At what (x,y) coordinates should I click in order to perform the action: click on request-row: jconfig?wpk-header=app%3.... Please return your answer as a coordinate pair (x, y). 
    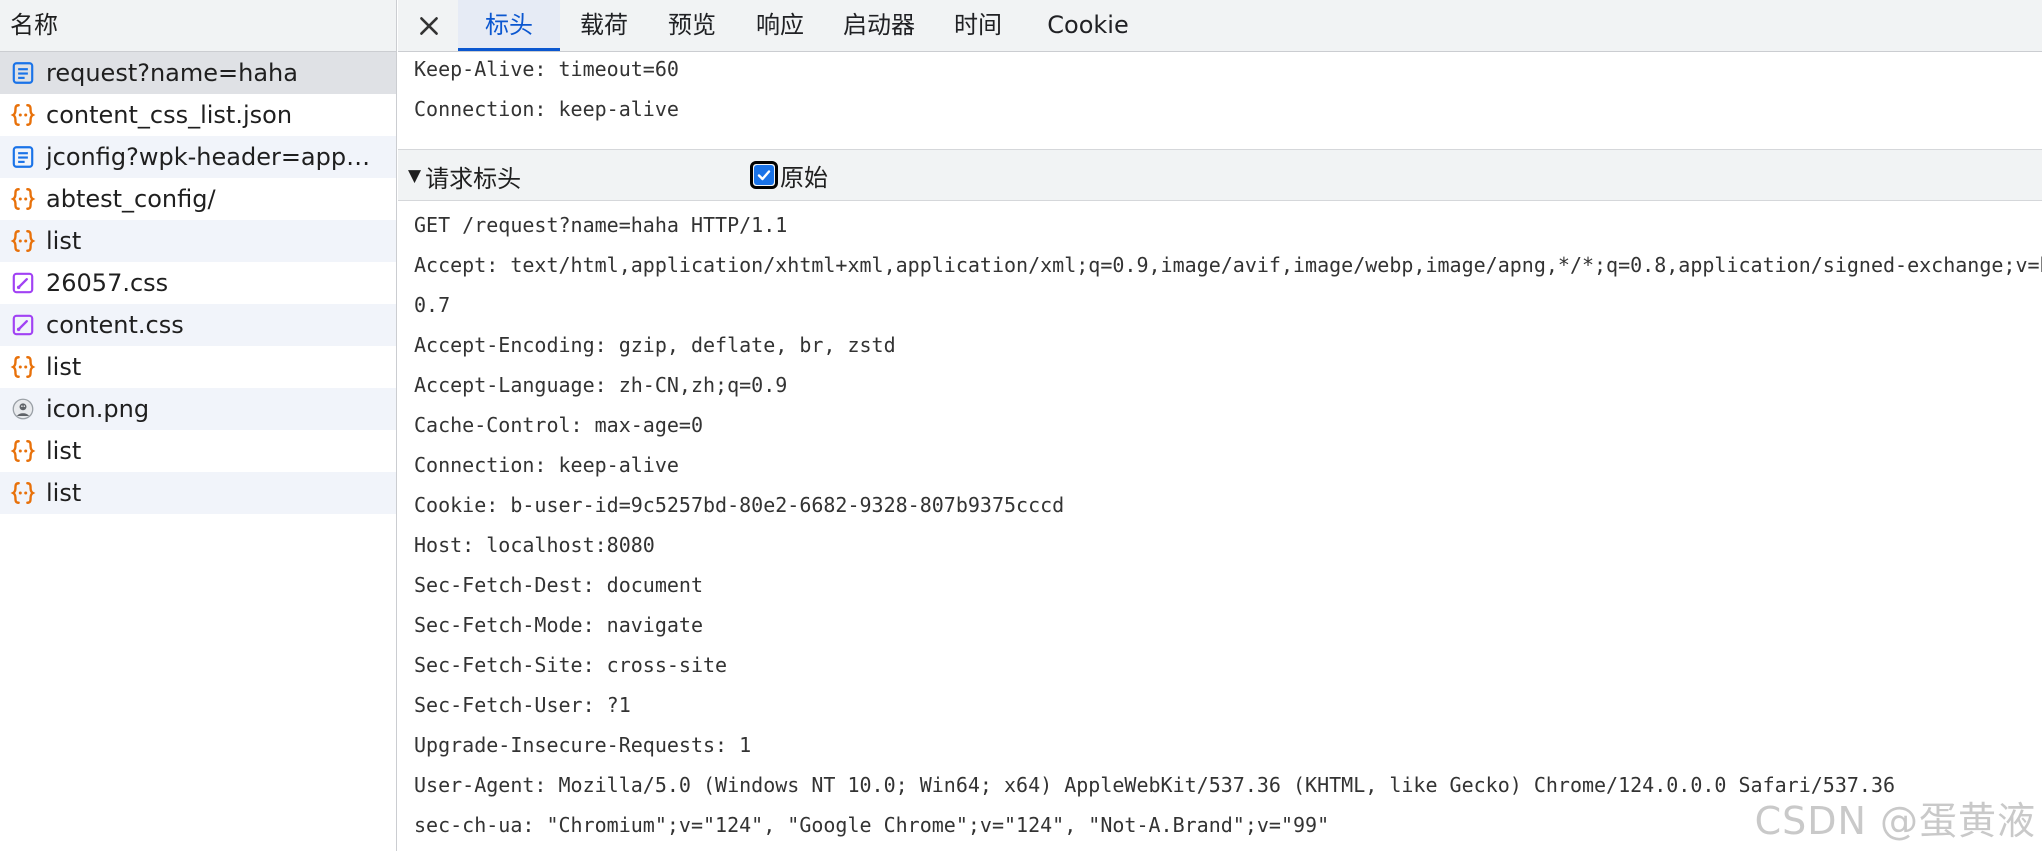
    Looking at the image, I should click on (198, 157).